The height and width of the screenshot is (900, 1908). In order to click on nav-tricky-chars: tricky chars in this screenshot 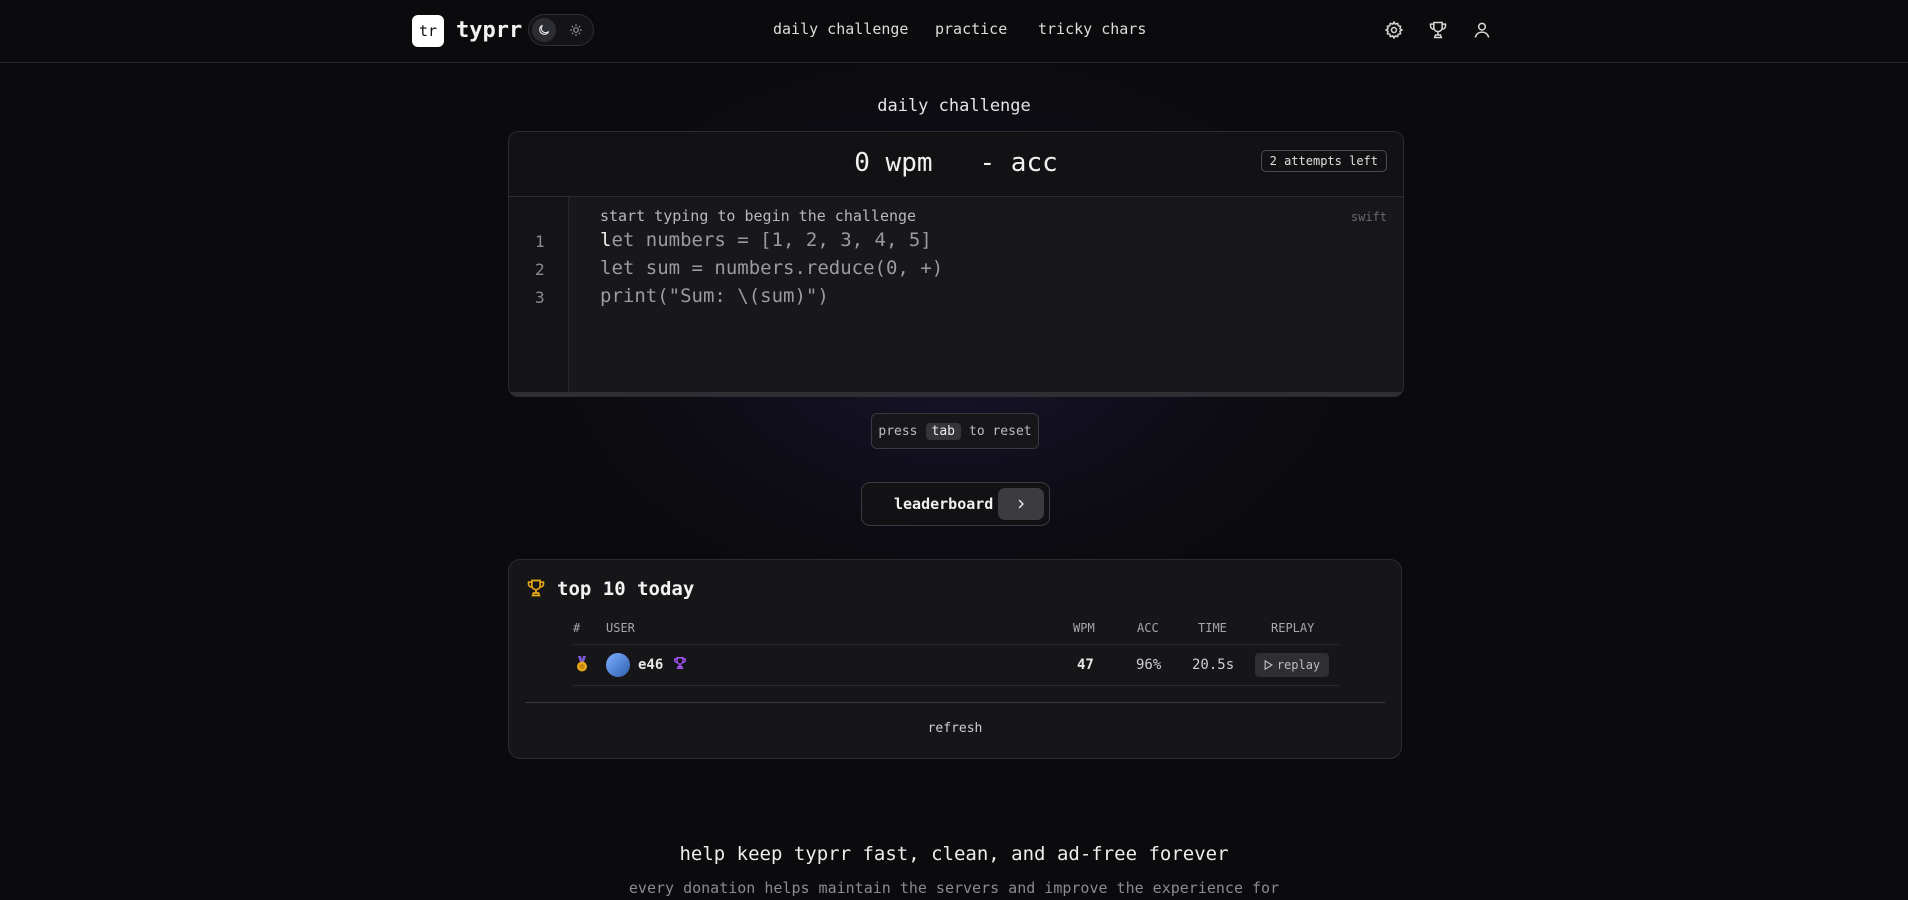, I will do `click(1092, 29)`.